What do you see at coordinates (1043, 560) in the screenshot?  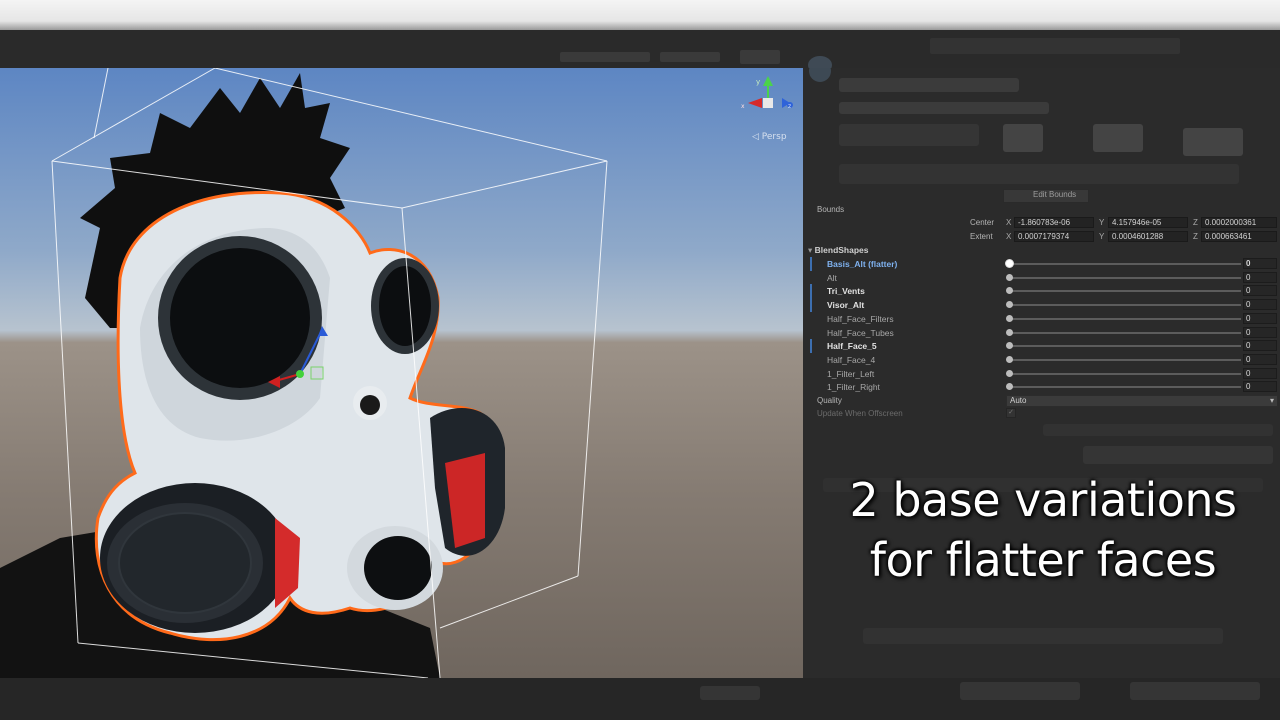 I see `caption-line-2: for flatter faces` at bounding box center [1043, 560].